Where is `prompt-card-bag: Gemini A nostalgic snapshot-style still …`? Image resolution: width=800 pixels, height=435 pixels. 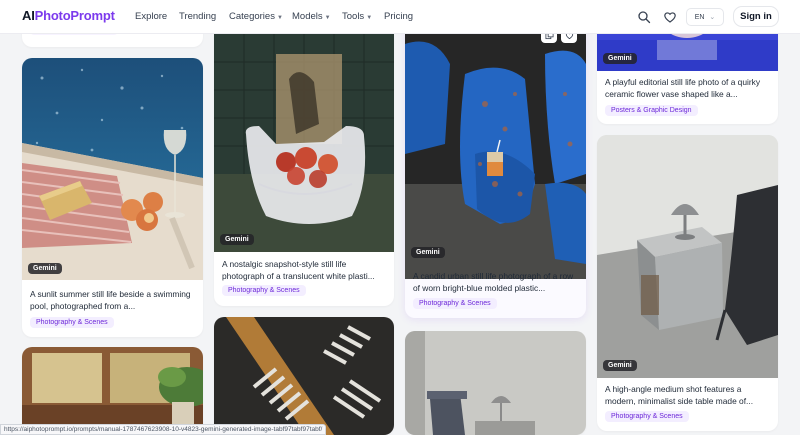
prompt-card-bag: Gemini A nostalgic snapshot-style still … is located at coordinates (304, 170).